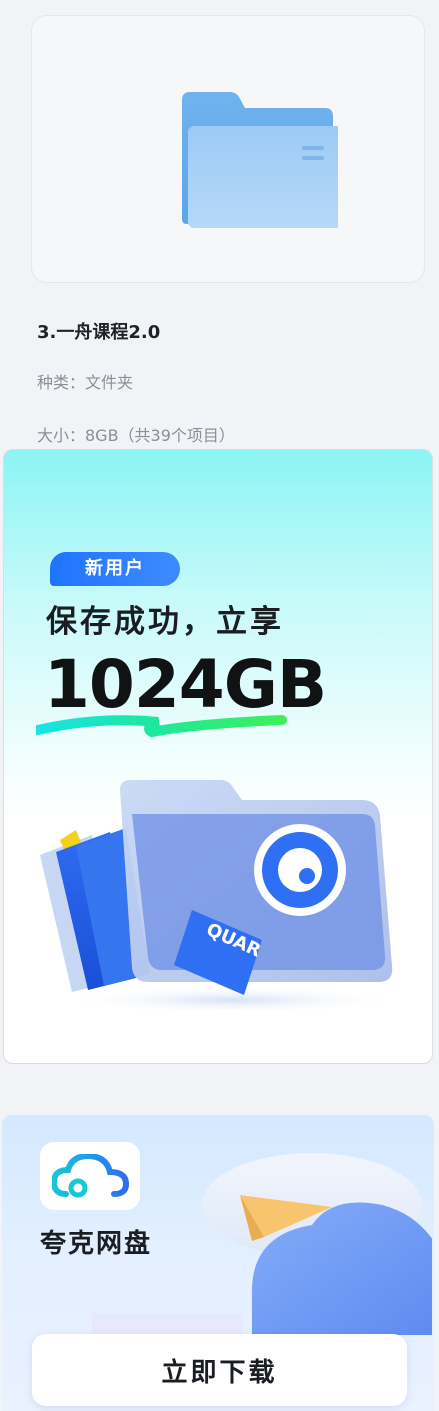 This screenshot has width=439, height=1411. Describe the element at coordinates (115, 569) in the screenshot. I see `new-user-badge: 新用户` at that location.